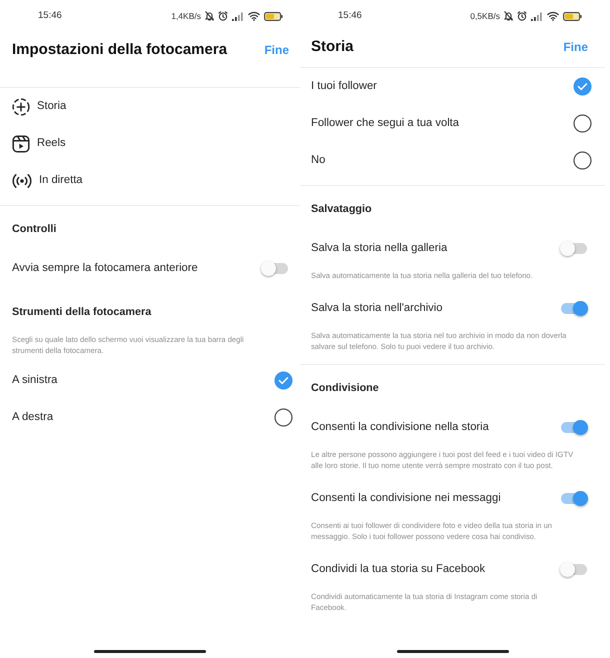 This screenshot has height=658, width=610. What do you see at coordinates (33, 418) in the screenshot?
I see `option-label: A destra` at bounding box center [33, 418].